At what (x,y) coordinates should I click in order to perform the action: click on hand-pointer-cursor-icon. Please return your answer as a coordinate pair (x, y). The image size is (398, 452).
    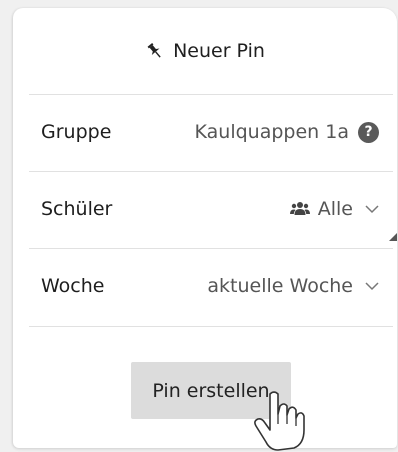
    Looking at the image, I should click on (279, 421).